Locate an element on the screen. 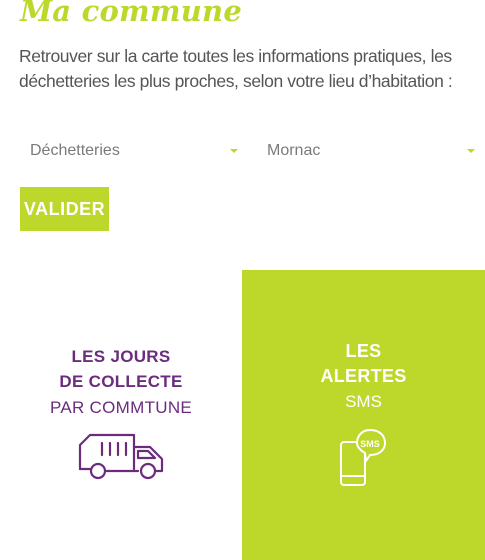 This screenshot has height=560, width=485. page-title: Ma commune is located at coordinates (131, 14).